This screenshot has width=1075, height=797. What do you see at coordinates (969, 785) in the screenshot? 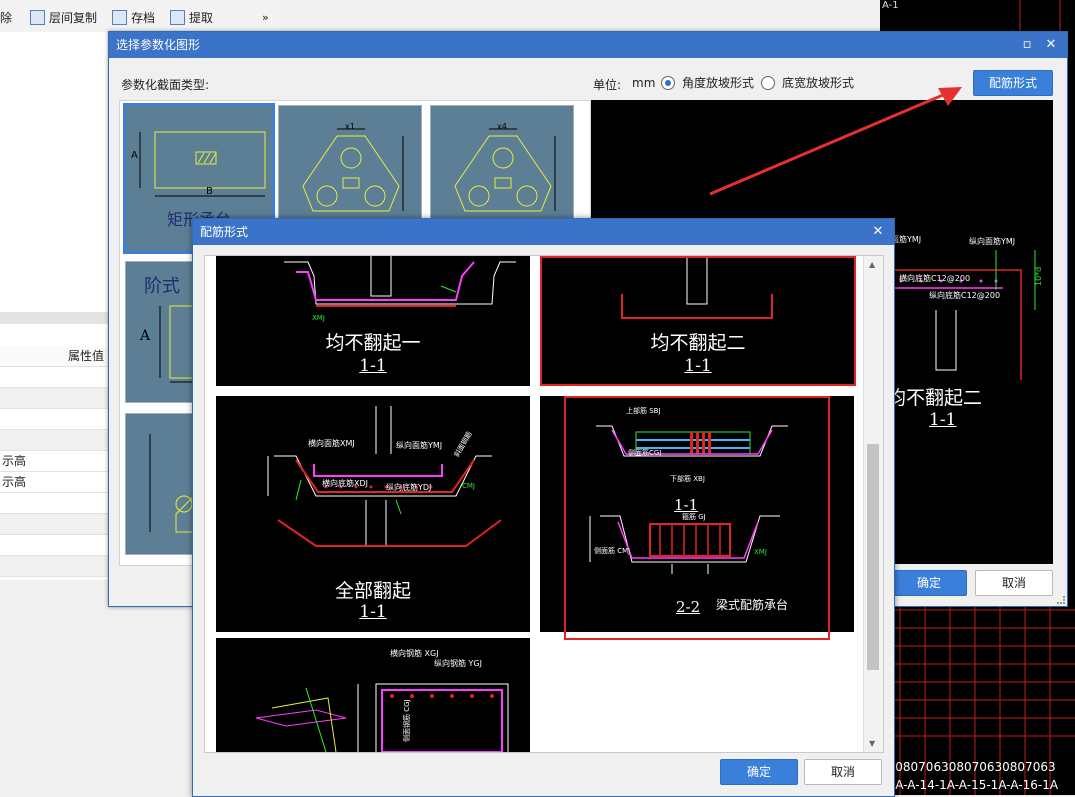
I see `cad-axis-row: 11A-A-14-1A-A-15-1A-A-16-1A` at bounding box center [969, 785].